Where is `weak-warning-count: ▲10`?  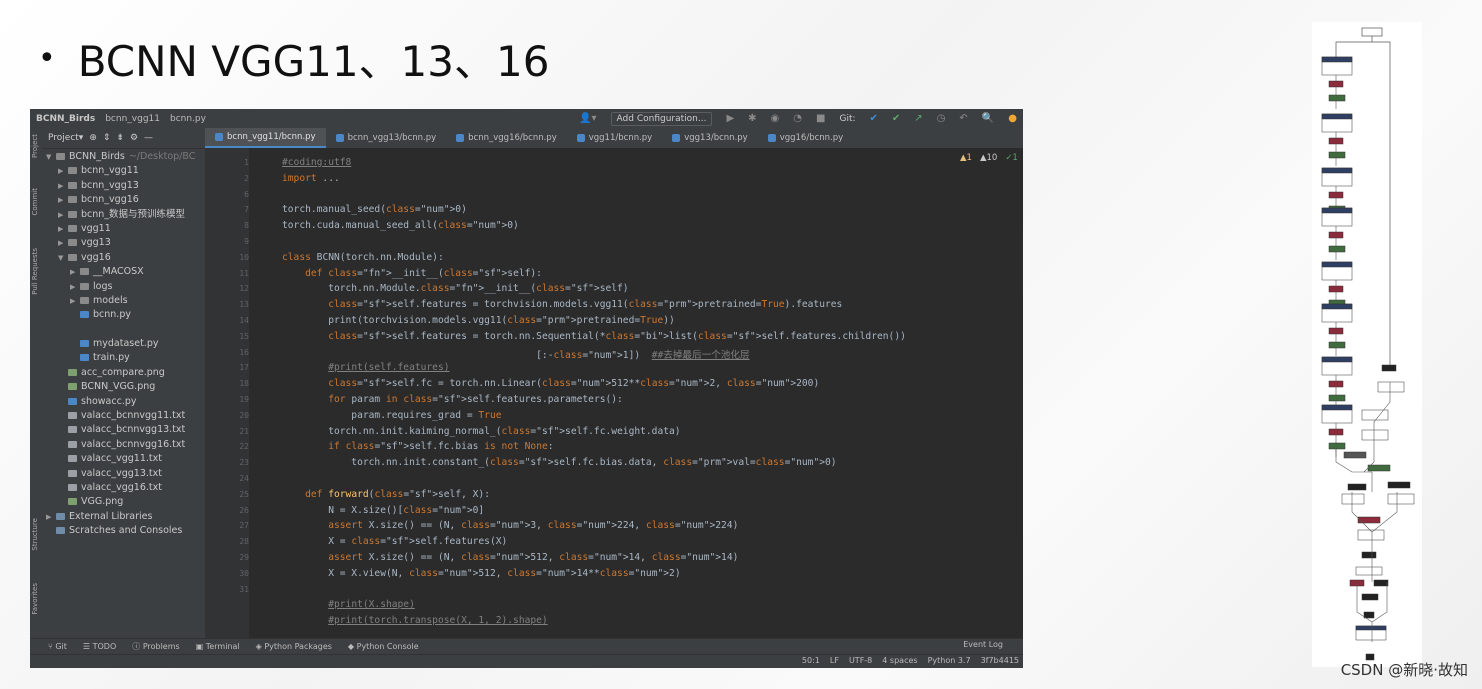 weak-warning-count: ▲10 is located at coordinates (988, 158).